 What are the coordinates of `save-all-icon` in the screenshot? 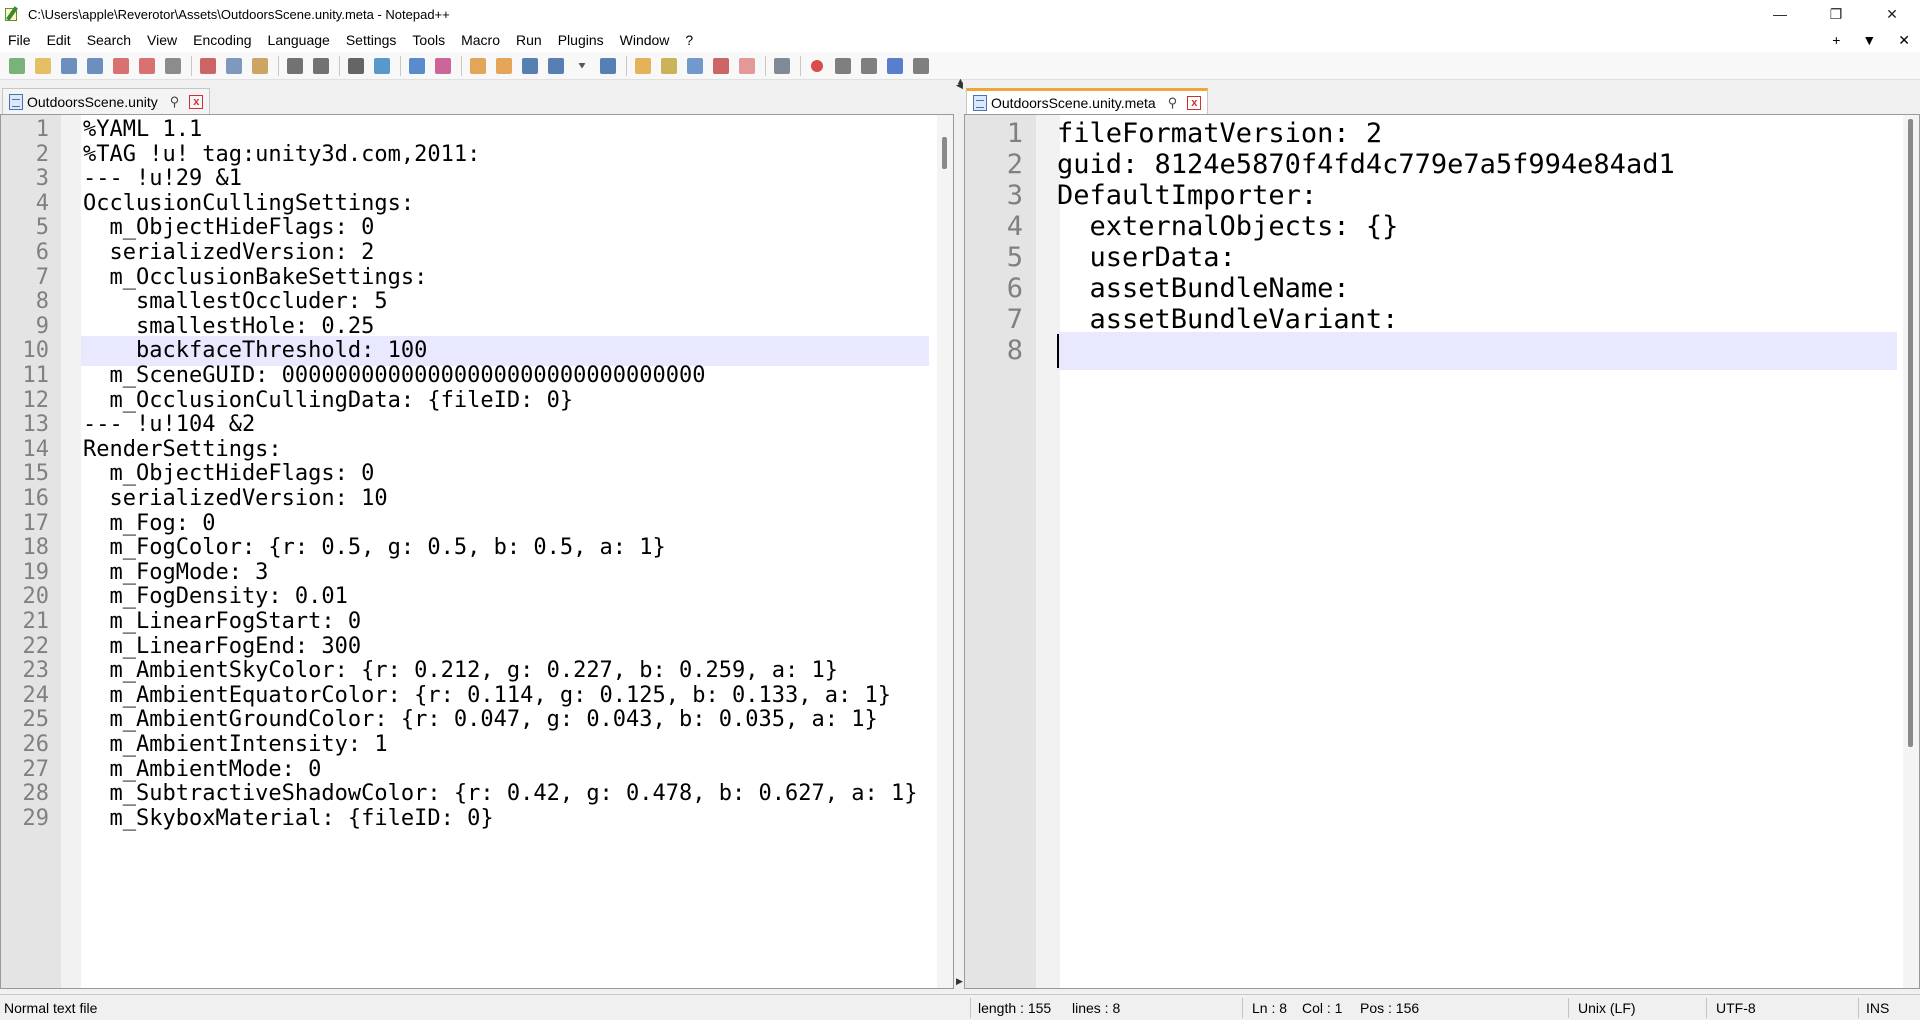 It's located at (95, 65).